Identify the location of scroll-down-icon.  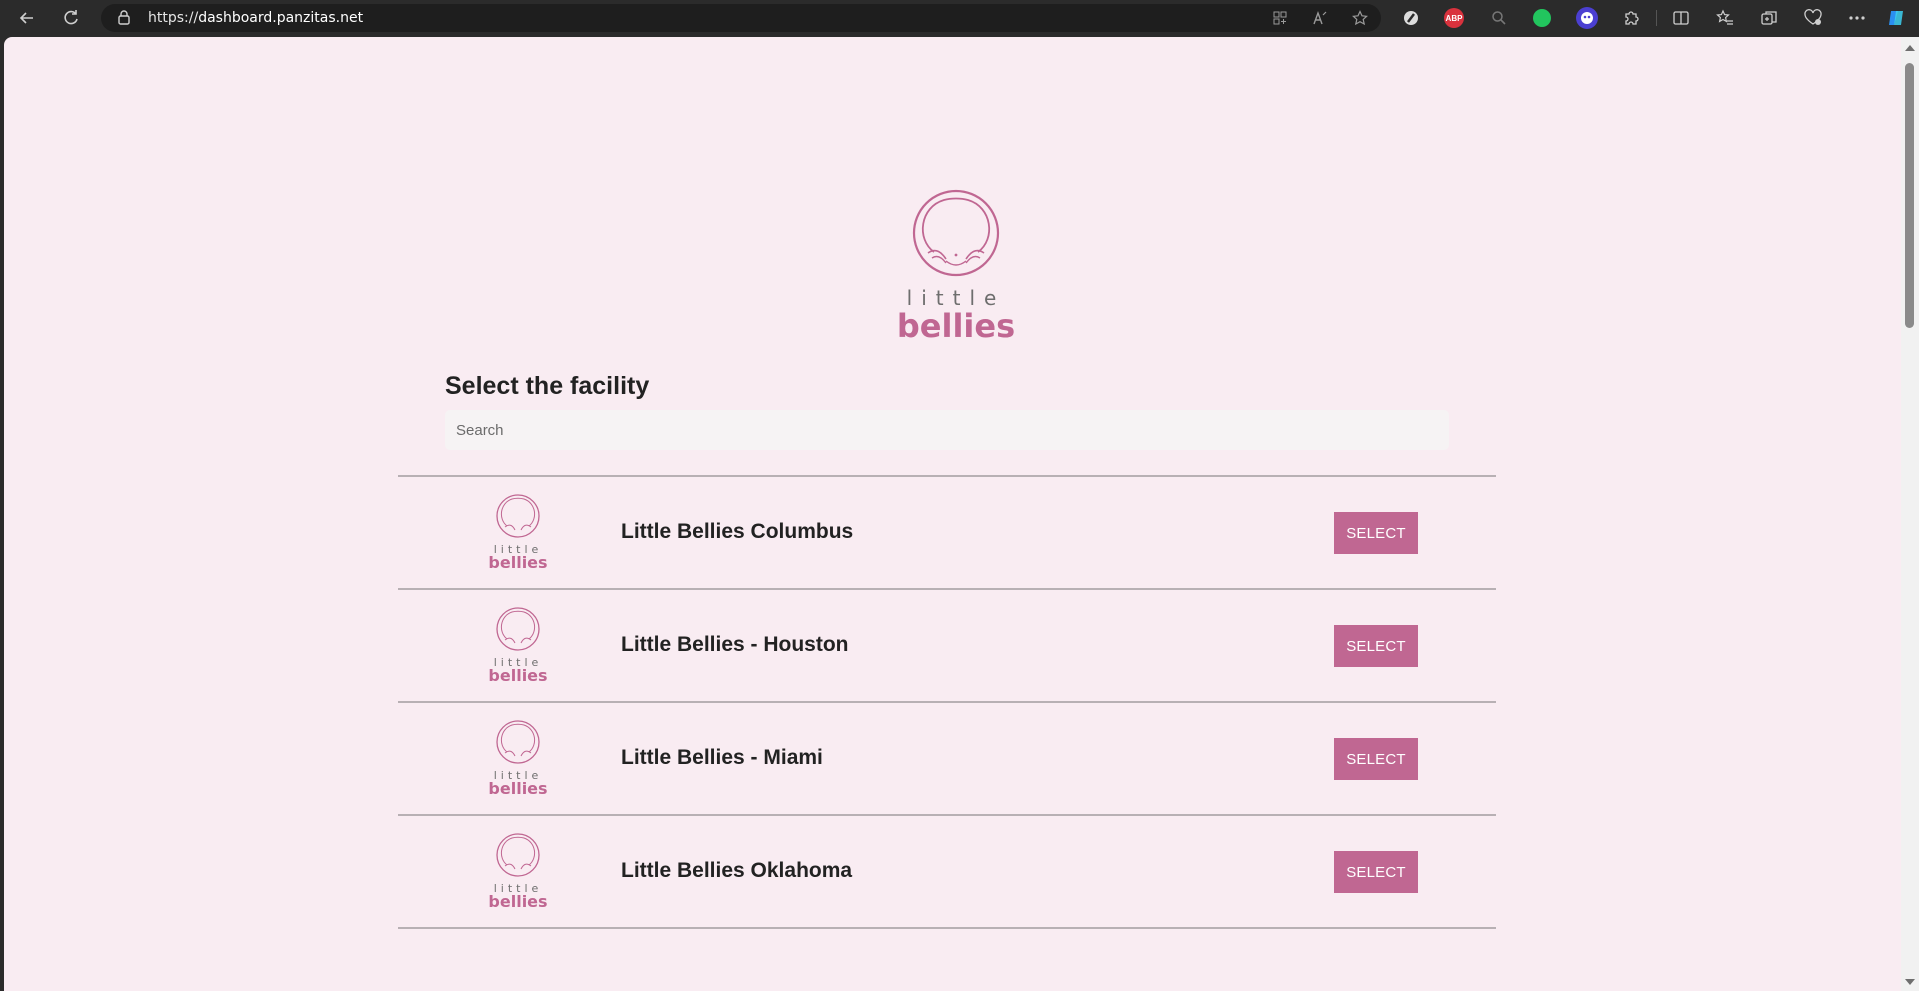
(1910, 982).